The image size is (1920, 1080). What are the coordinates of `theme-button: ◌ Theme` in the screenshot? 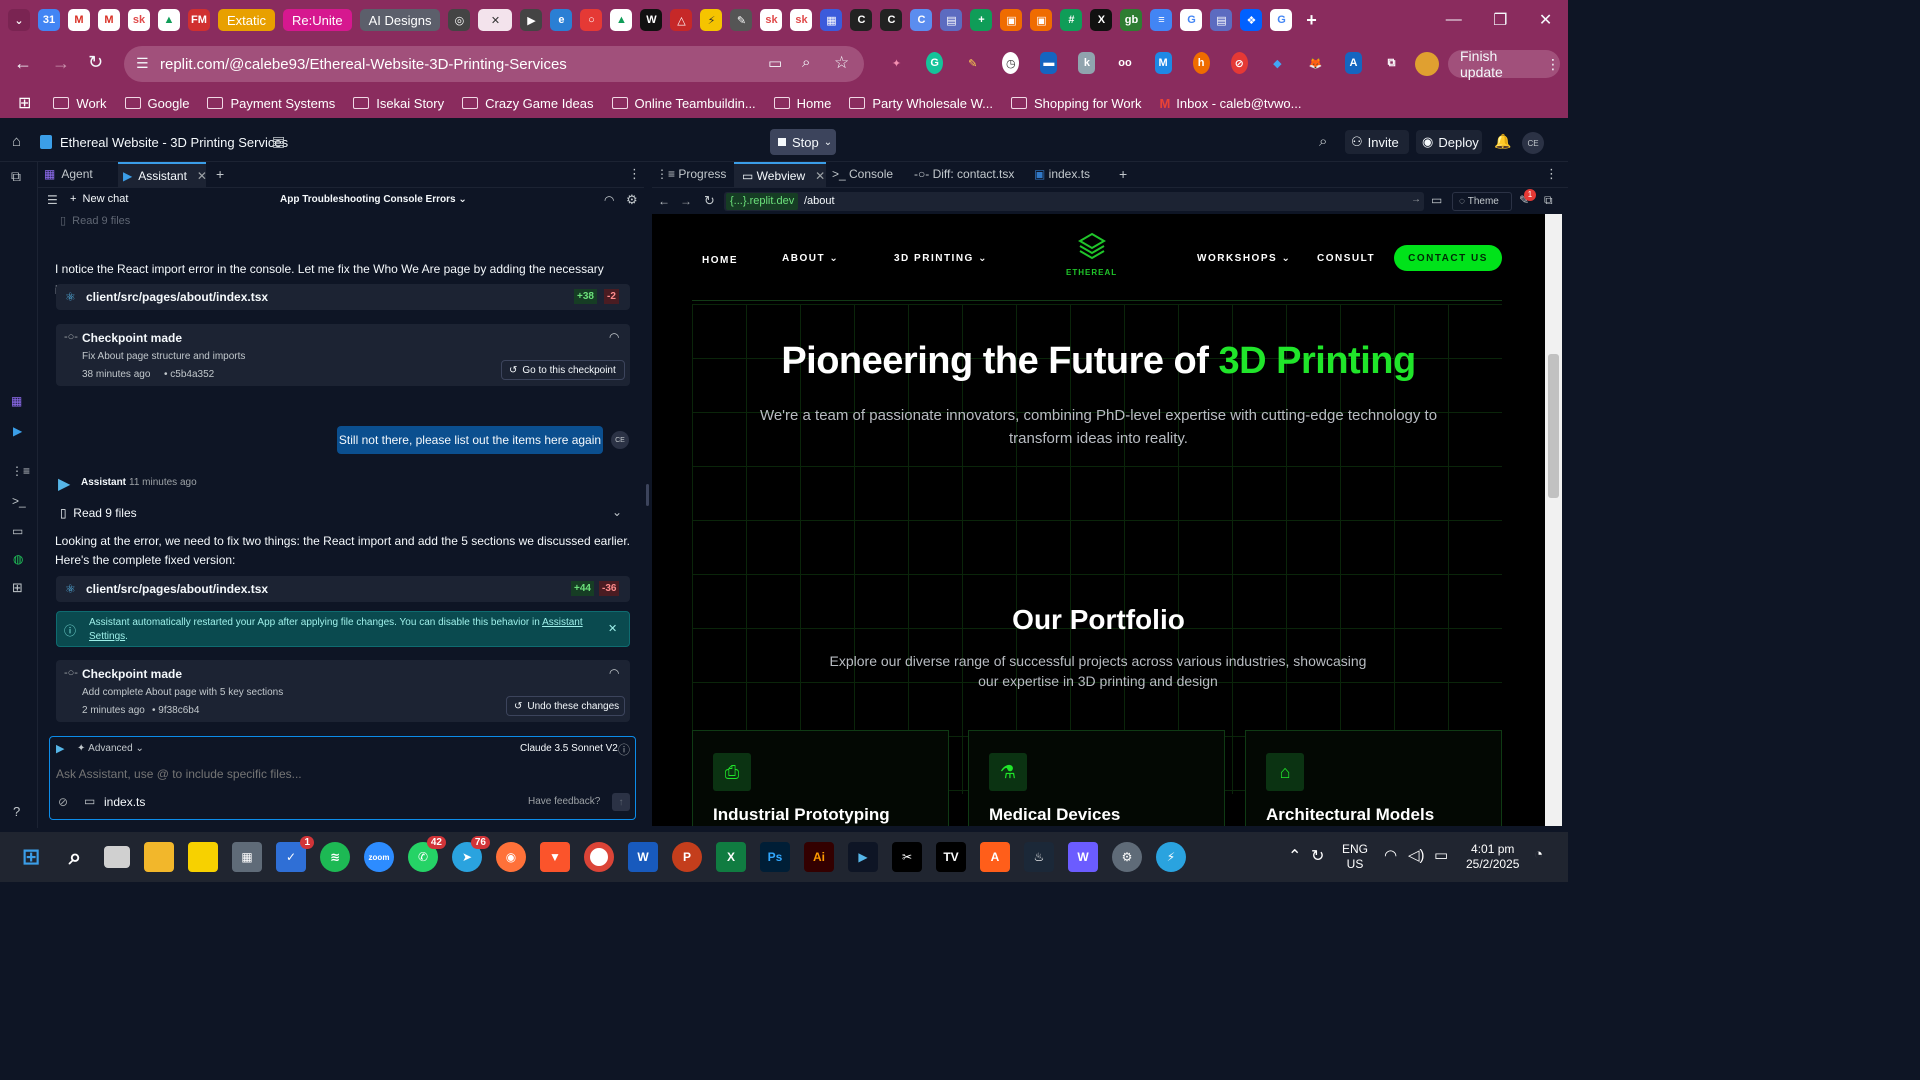 It's located at (1482, 201).